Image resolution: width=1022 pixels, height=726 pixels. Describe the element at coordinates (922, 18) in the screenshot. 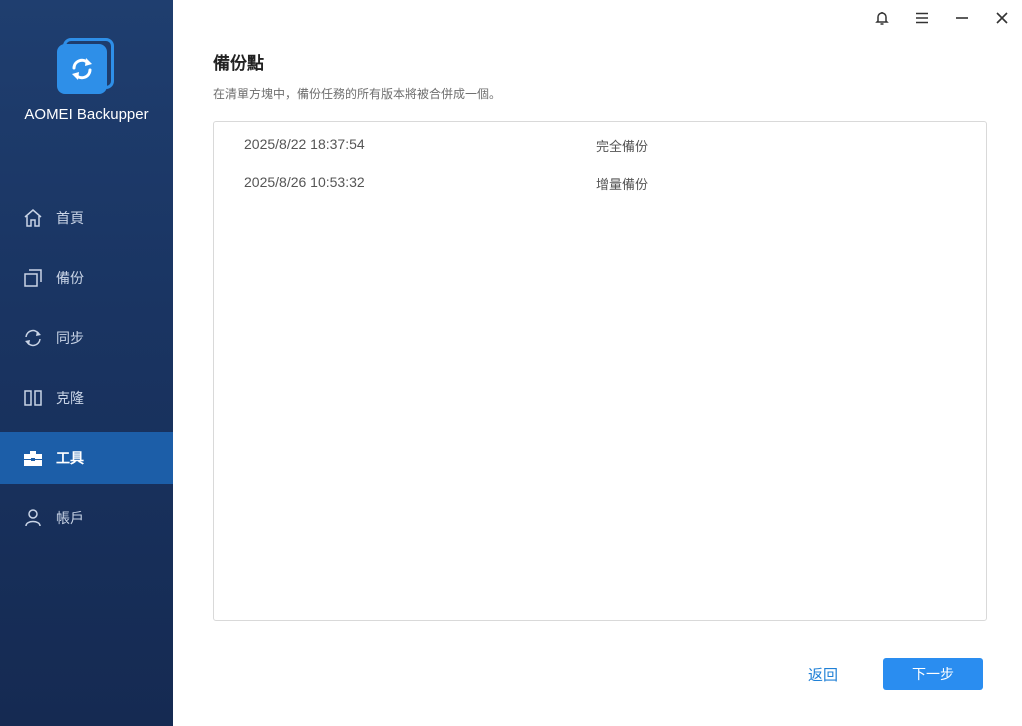

I see `menu-icon` at that location.